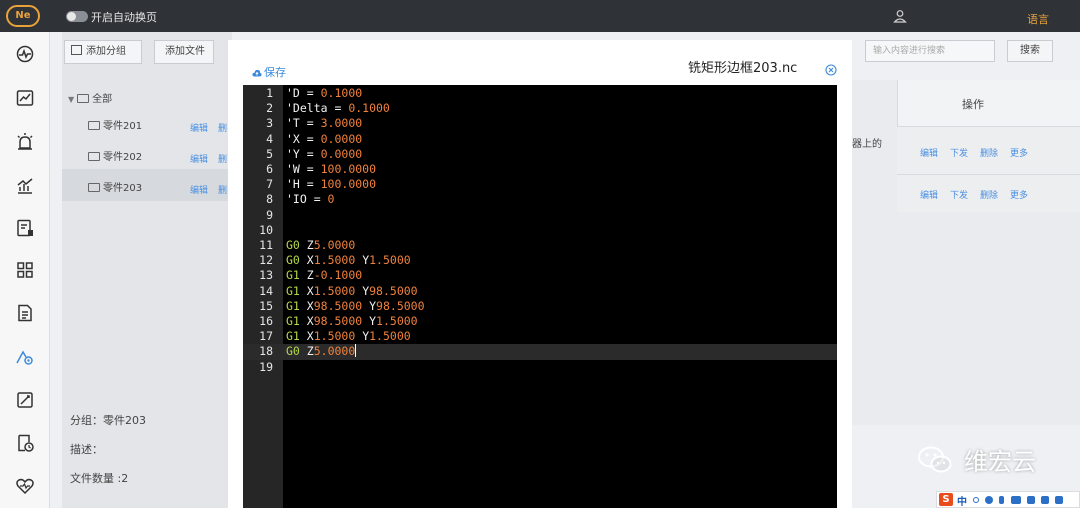 This screenshot has width=1080, height=508. What do you see at coordinates (348, 260) in the screenshot?
I see `code-text: G0 X1.5000 Y1.5000` at bounding box center [348, 260].